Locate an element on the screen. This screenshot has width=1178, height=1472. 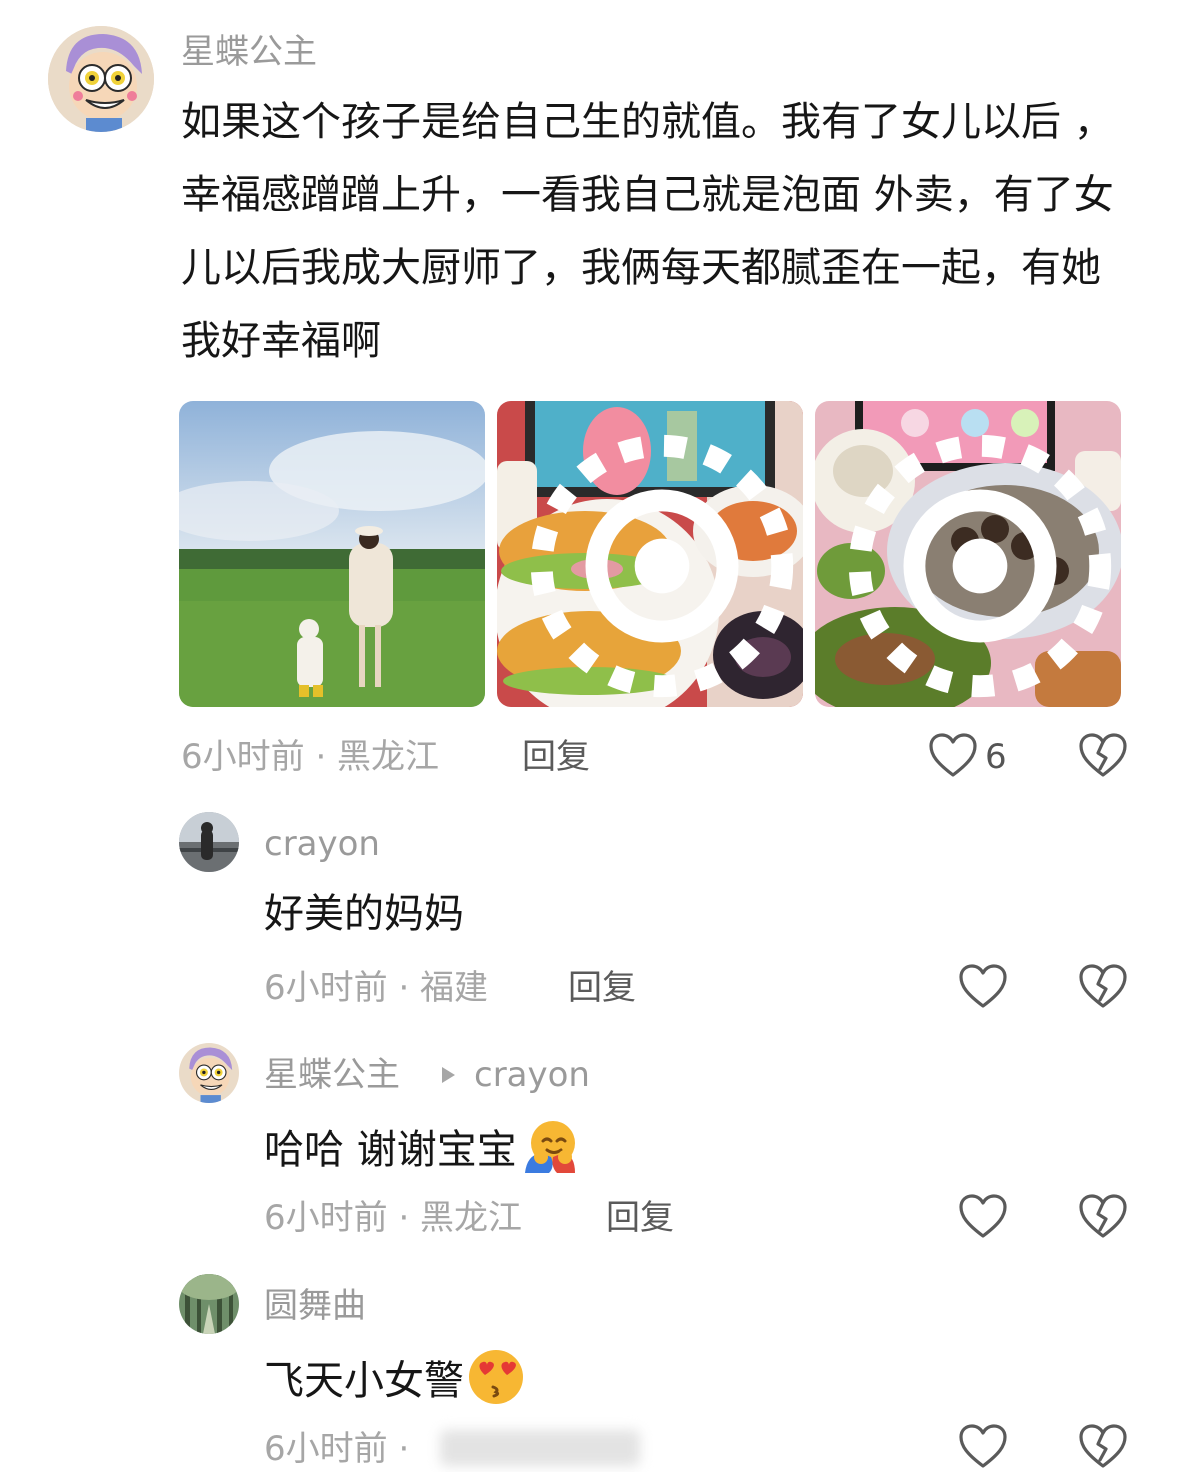
reply-arrow-icon is located at coordinates (448, 1075).